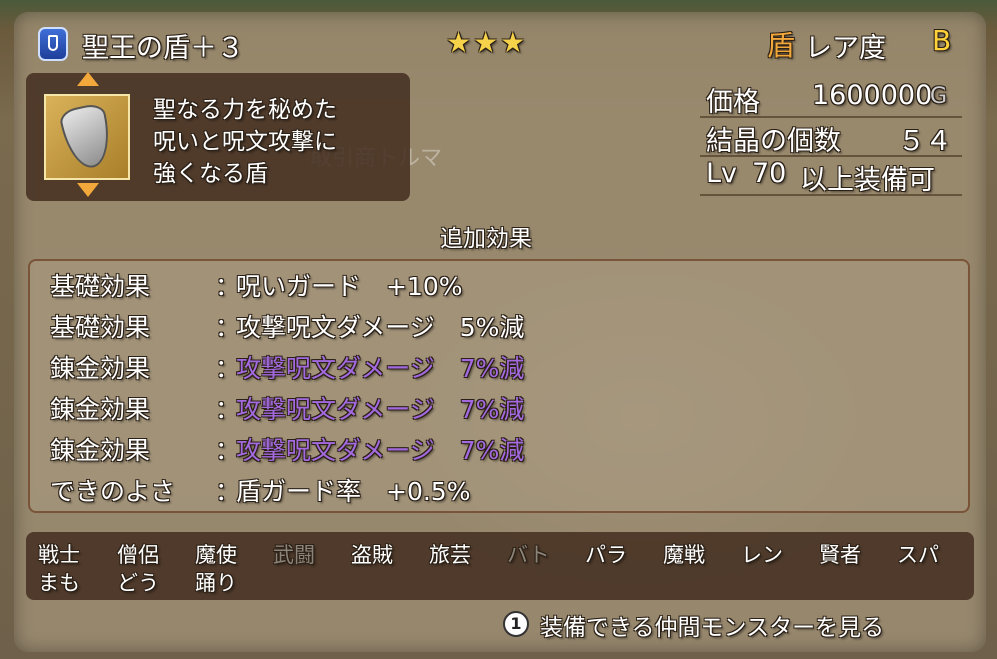  What do you see at coordinates (216, 583) in the screenshot?
I see `job-dancer: 踊り` at bounding box center [216, 583].